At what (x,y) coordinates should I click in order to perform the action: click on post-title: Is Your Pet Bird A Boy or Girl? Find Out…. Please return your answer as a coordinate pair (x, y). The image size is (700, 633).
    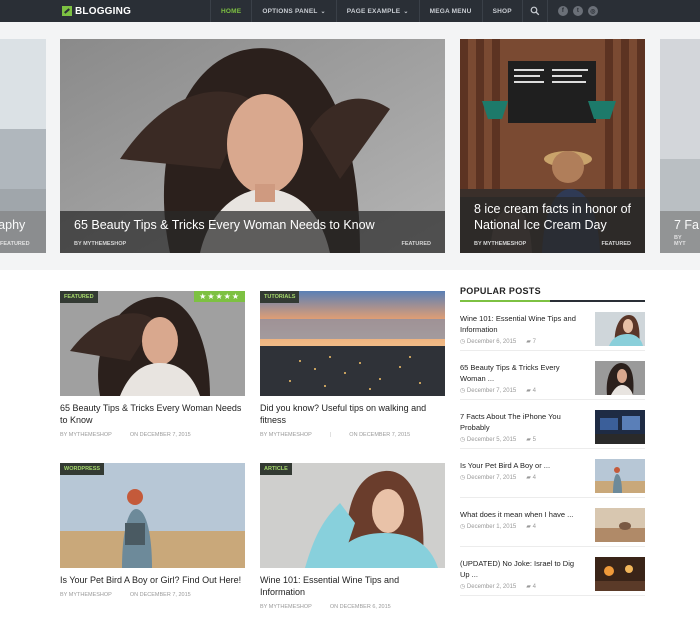
    Looking at the image, I should click on (152, 580).